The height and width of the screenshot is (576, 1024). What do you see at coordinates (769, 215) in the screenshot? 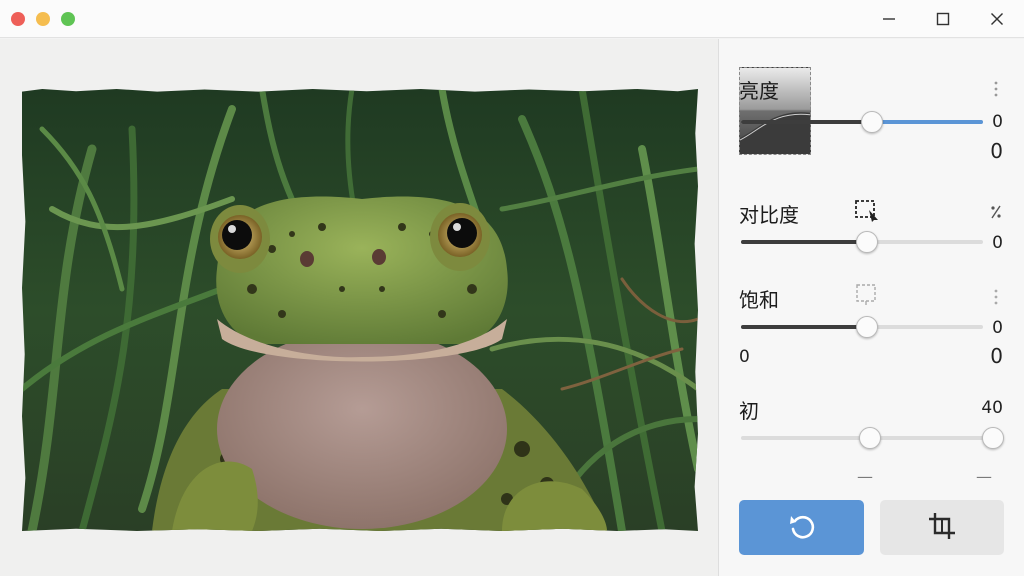
I see `contrast-label: 对比度` at bounding box center [769, 215].